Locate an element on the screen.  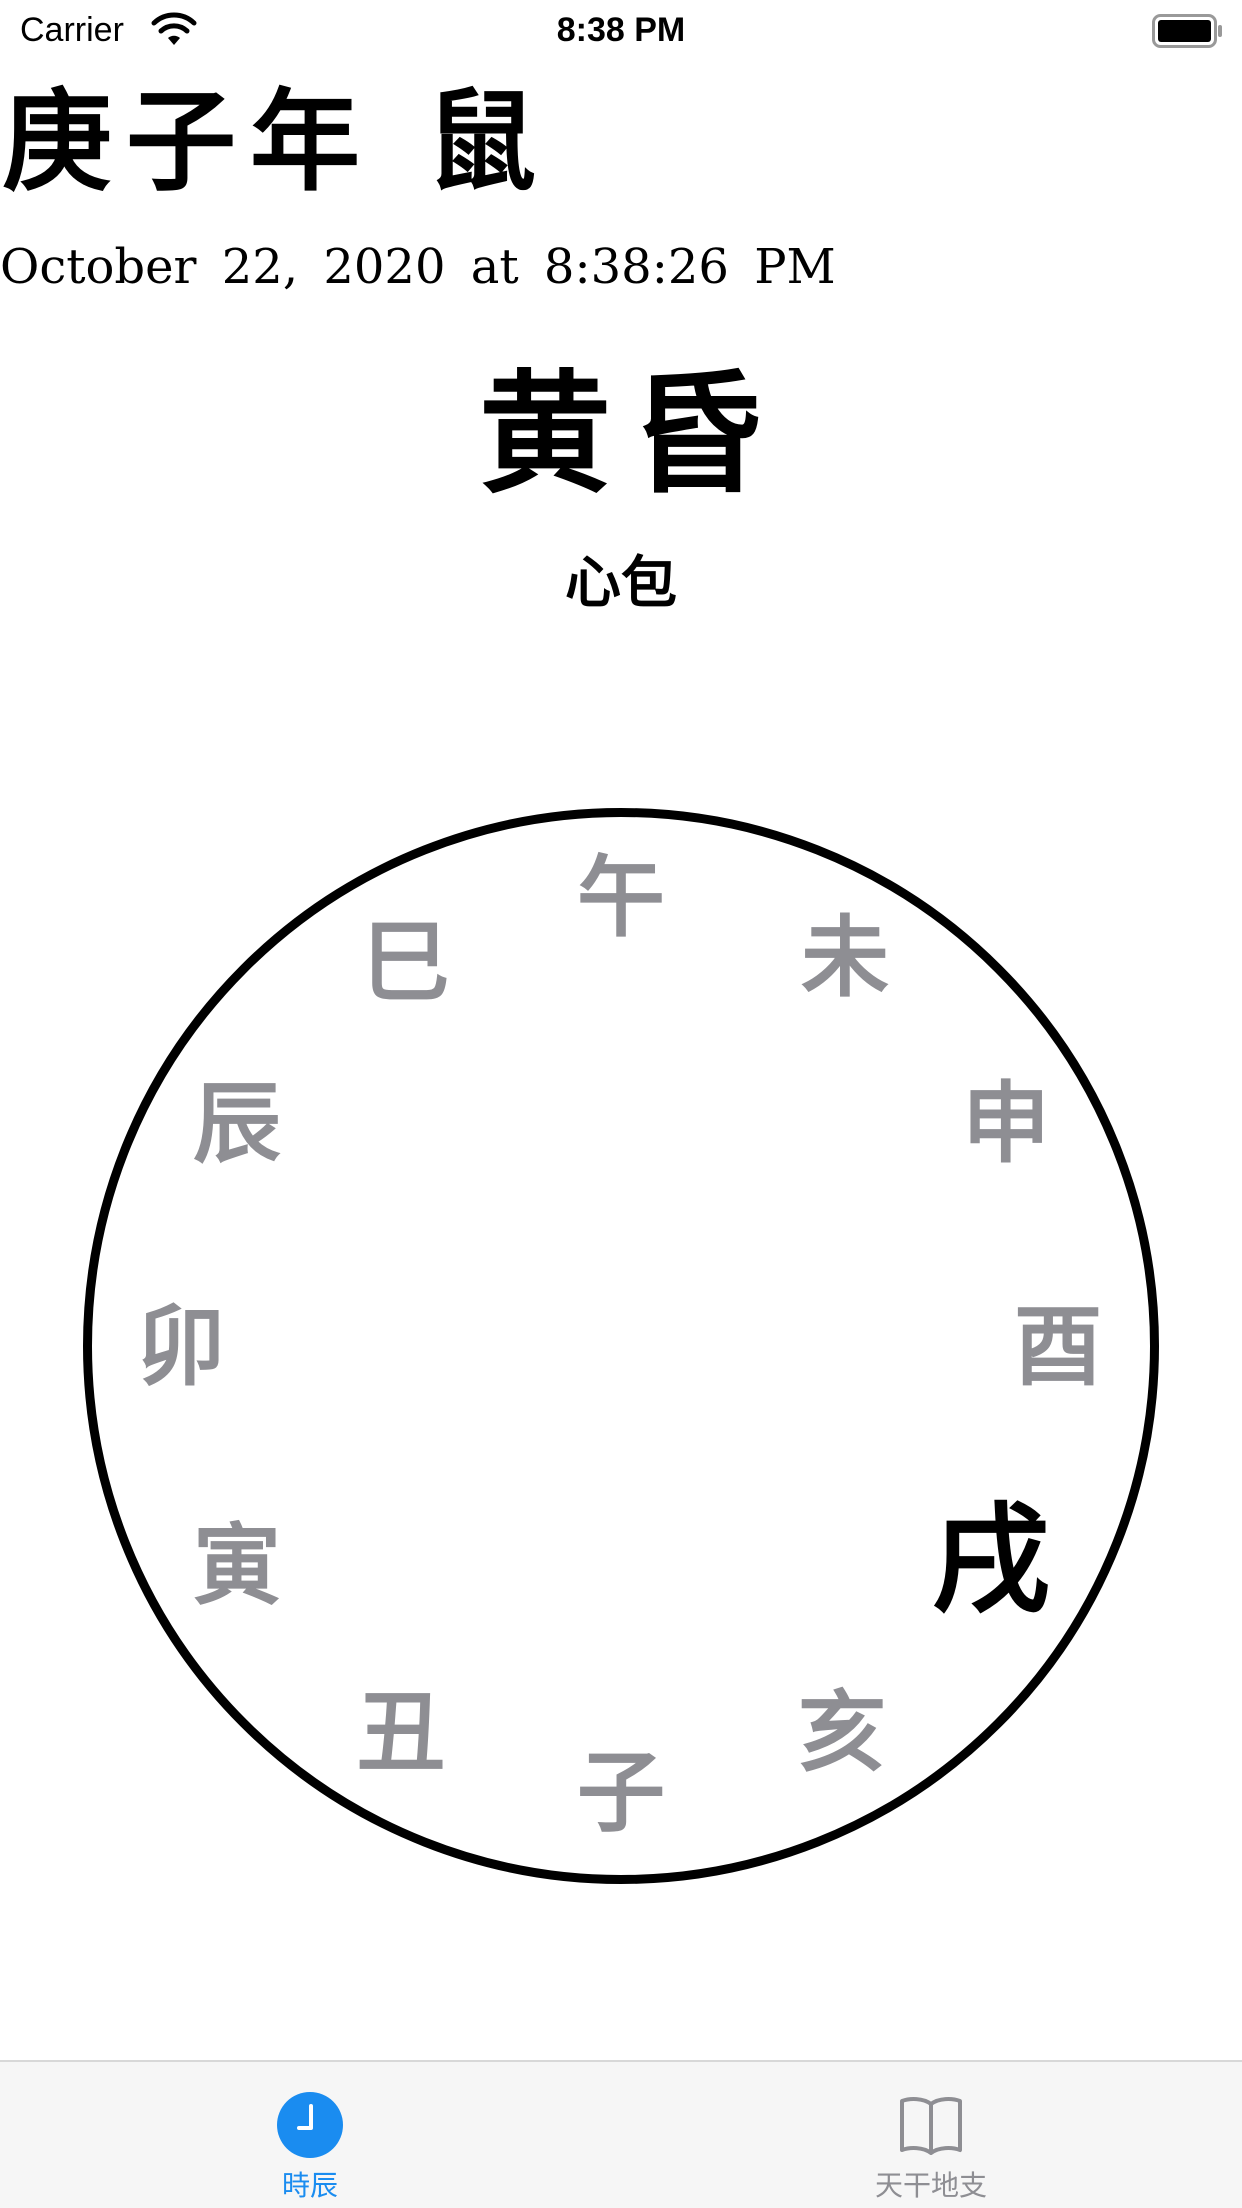
current-datetime: October 22, 2020 at 8:38:26 PM is located at coordinates (418, 267).